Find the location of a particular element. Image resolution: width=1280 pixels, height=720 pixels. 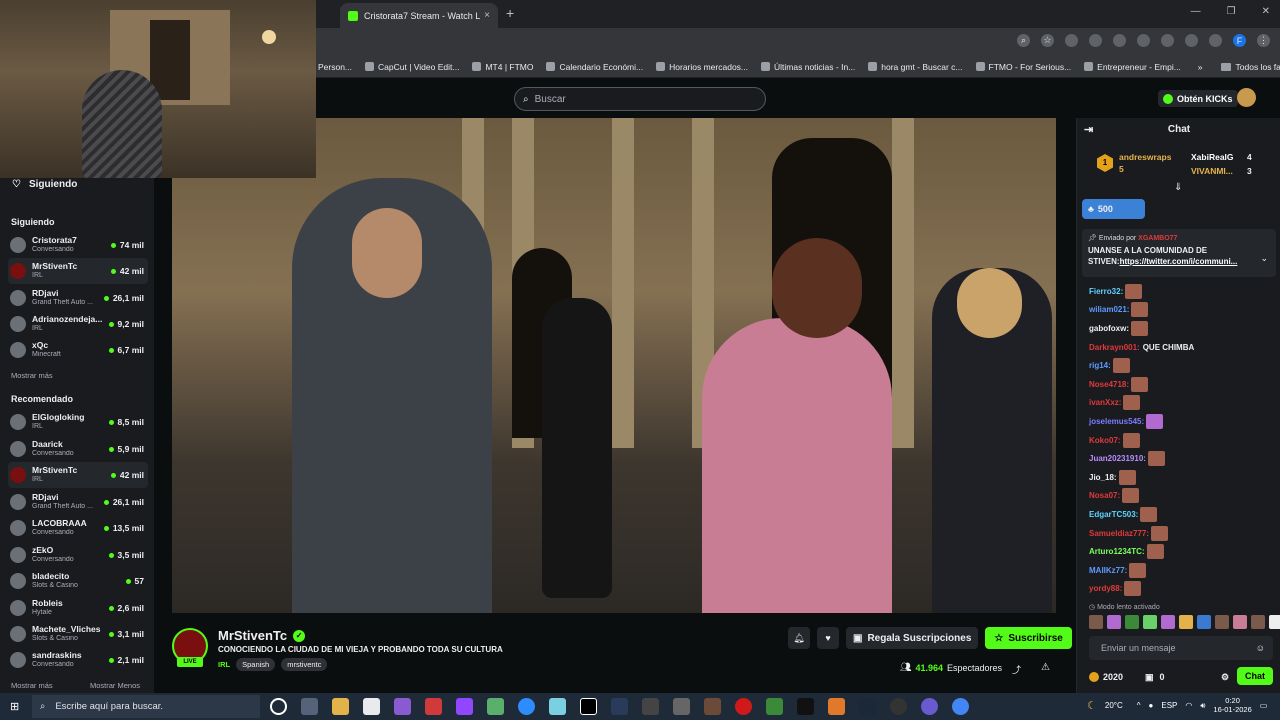

extensions-puzzle-icon is located at coordinates (1191, 40).